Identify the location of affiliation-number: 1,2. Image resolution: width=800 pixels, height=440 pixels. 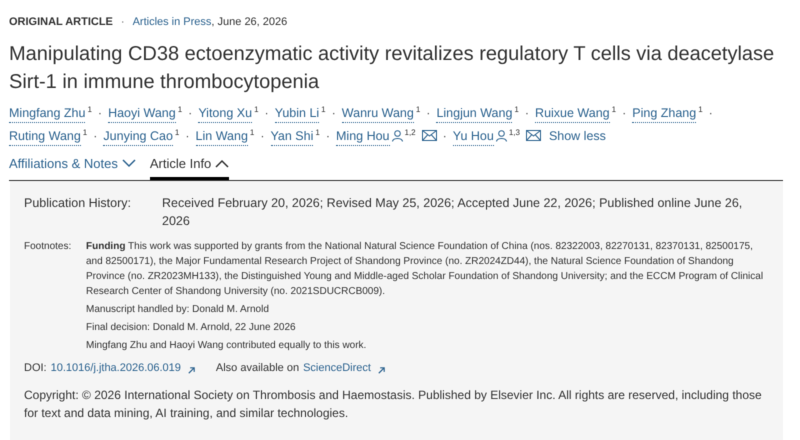
(410, 133).